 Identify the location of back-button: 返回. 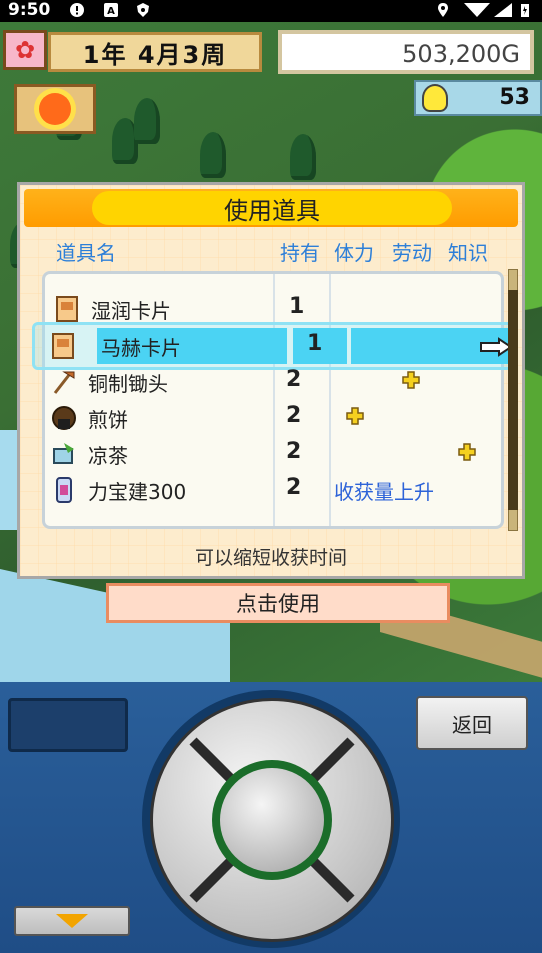
(472, 723).